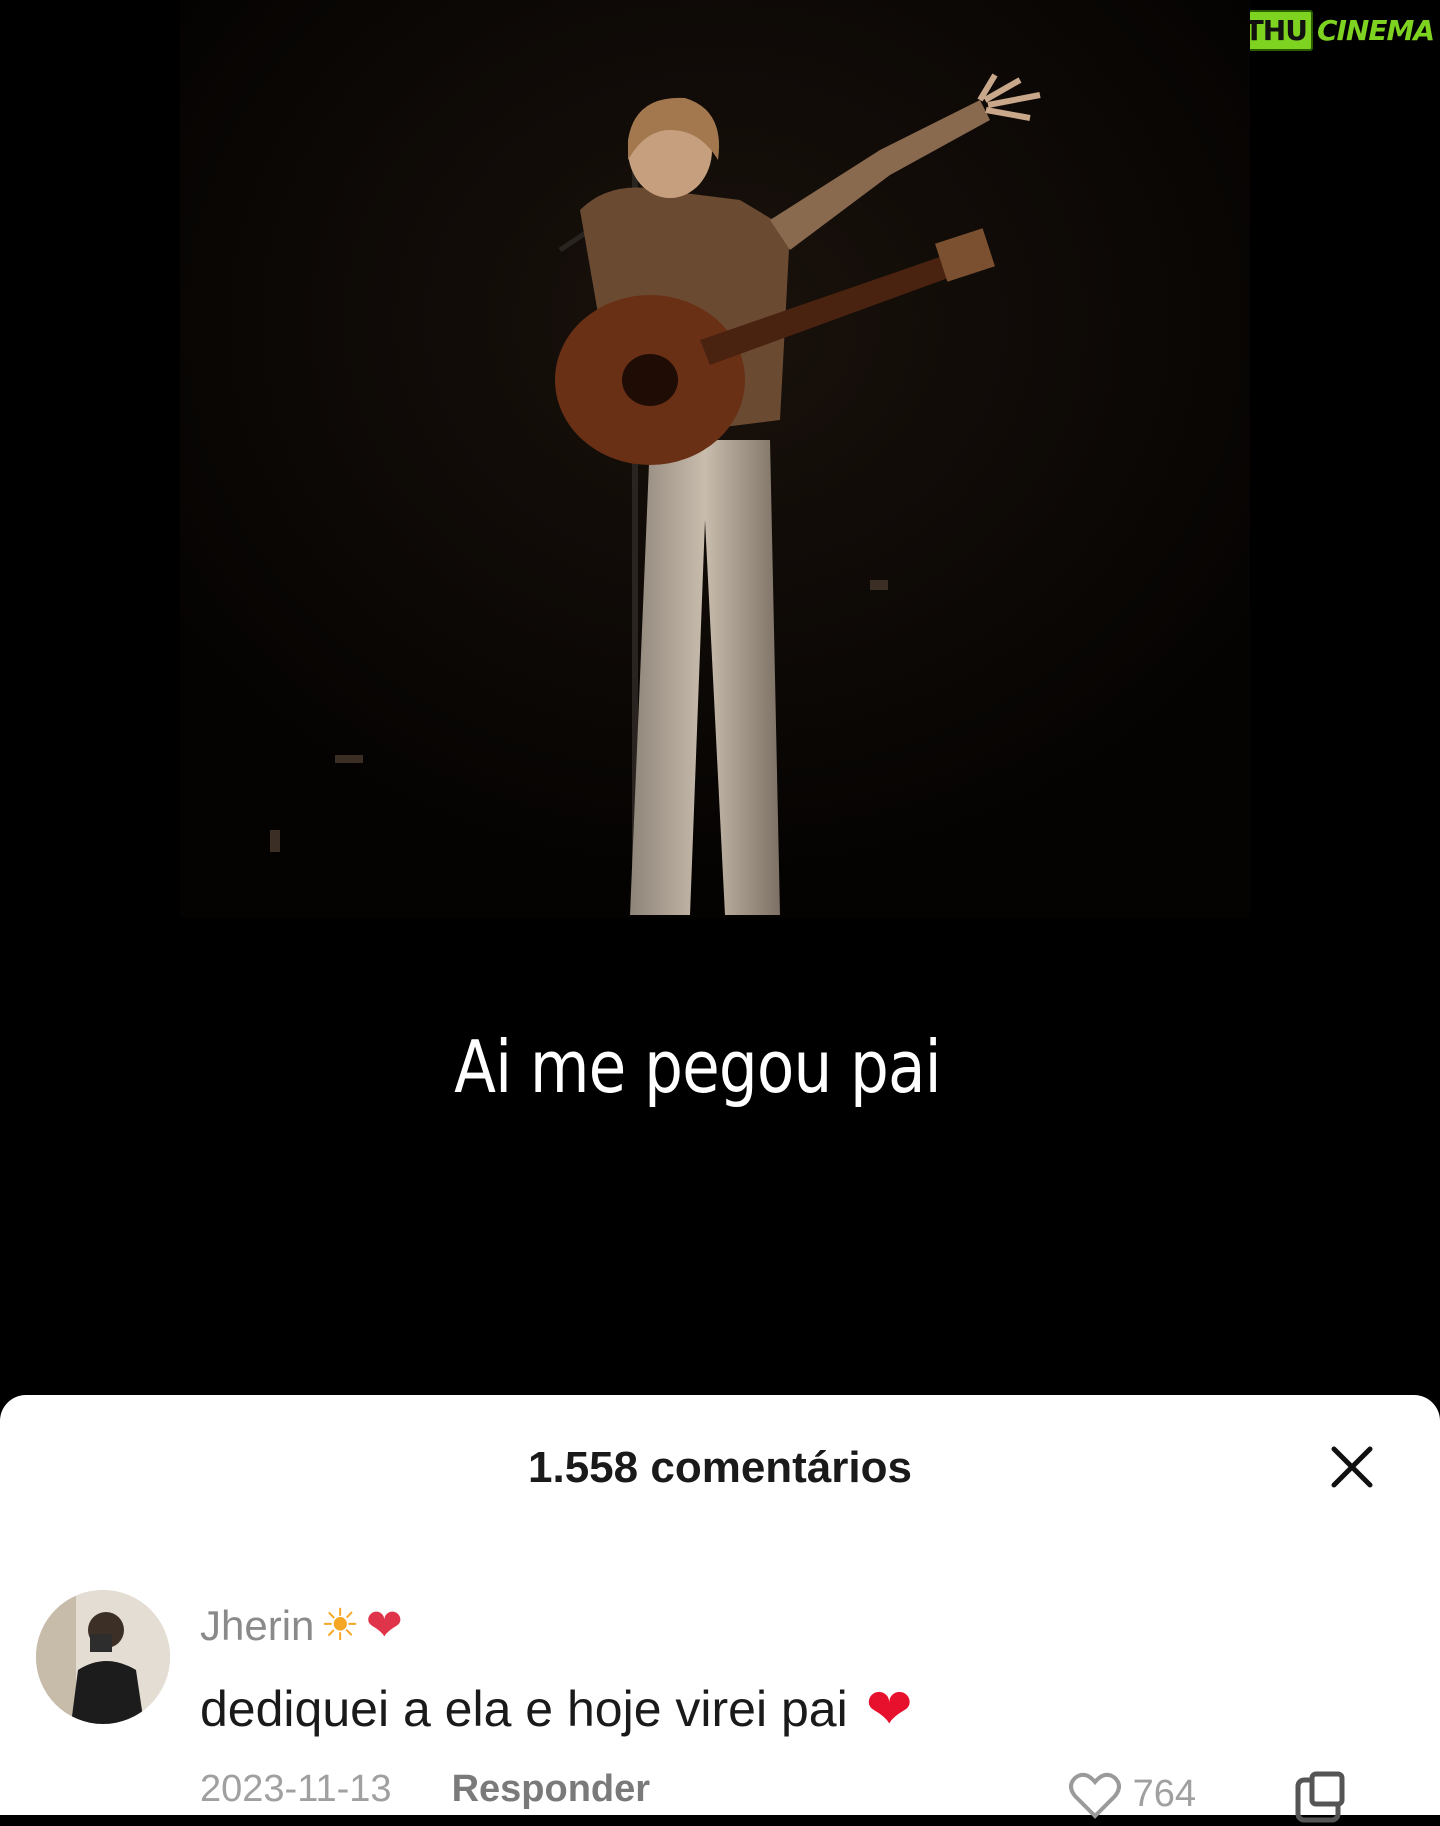 Image resolution: width=1440 pixels, height=1826 pixels. What do you see at coordinates (524, 1709) in the screenshot?
I see `comment-body: dediquei a ela e hoje virei pai` at bounding box center [524, 1709].